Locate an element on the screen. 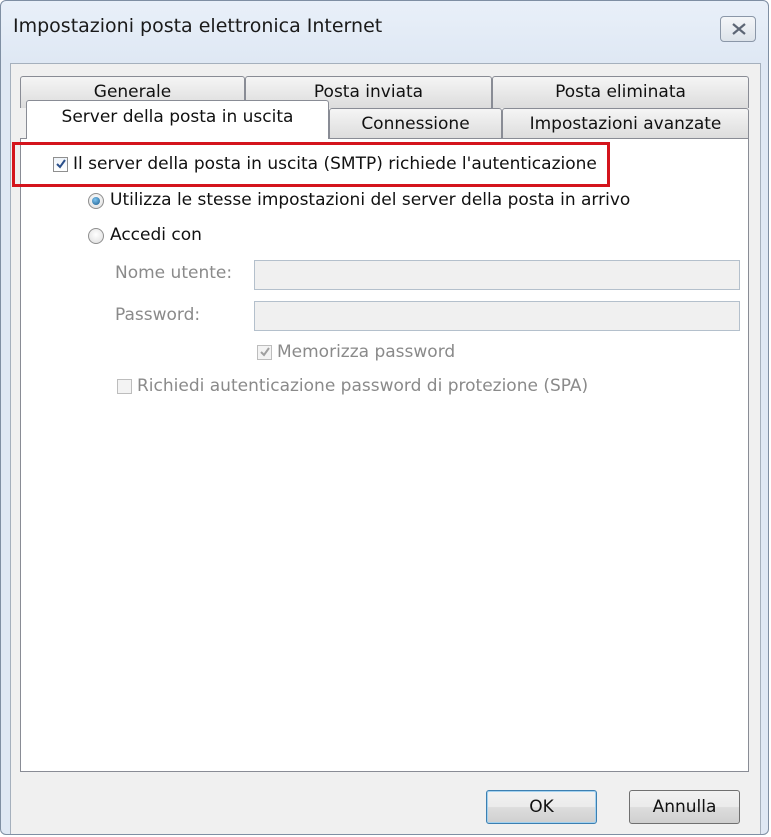 The width and height of the screenshot is (771, 837). tab-impostazioni-avanzate: Impostazioni avanzate is located at coordinates (625, 123).